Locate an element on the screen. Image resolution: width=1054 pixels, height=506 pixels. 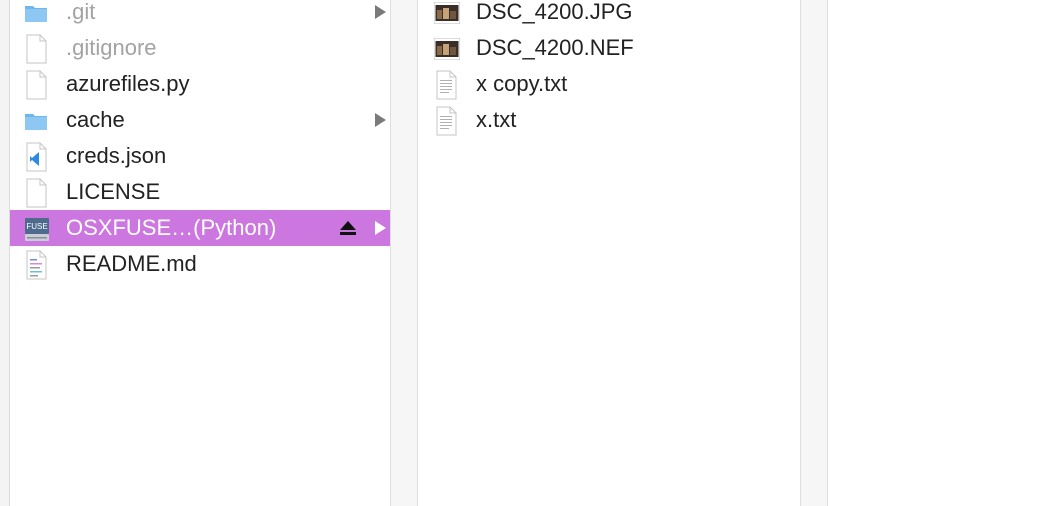
list-item-creds-json: creds.json is located at coordinates (200, 156).